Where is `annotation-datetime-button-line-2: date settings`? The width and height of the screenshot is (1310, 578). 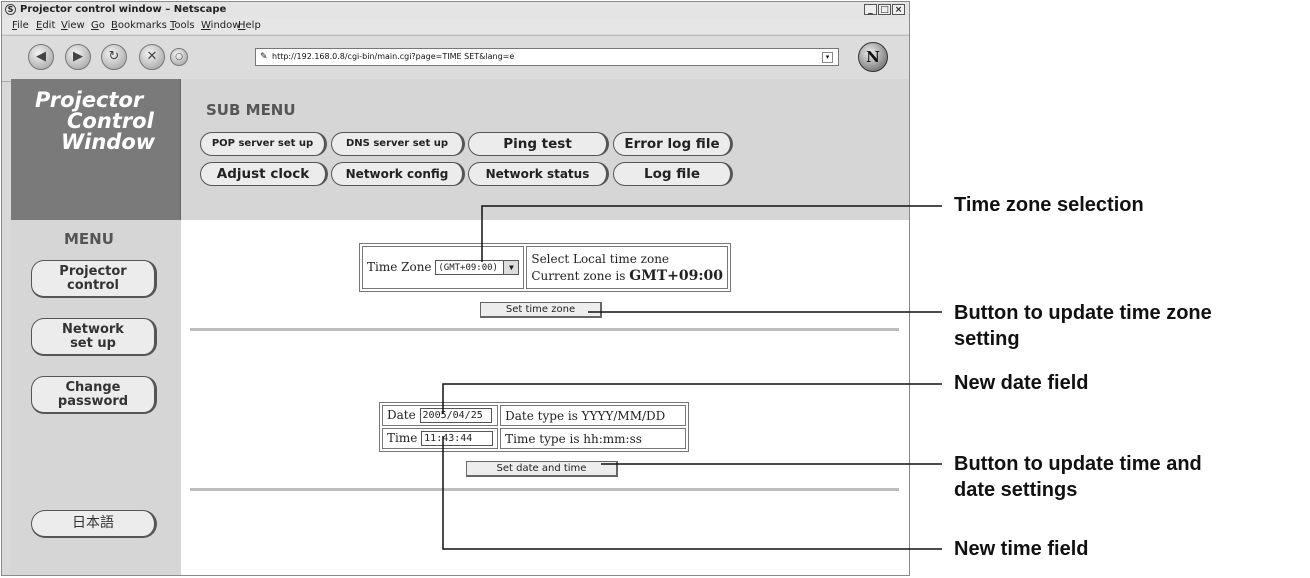 annotation-datetime-button-line-2: date settings is located at coordinates (1016, 490).